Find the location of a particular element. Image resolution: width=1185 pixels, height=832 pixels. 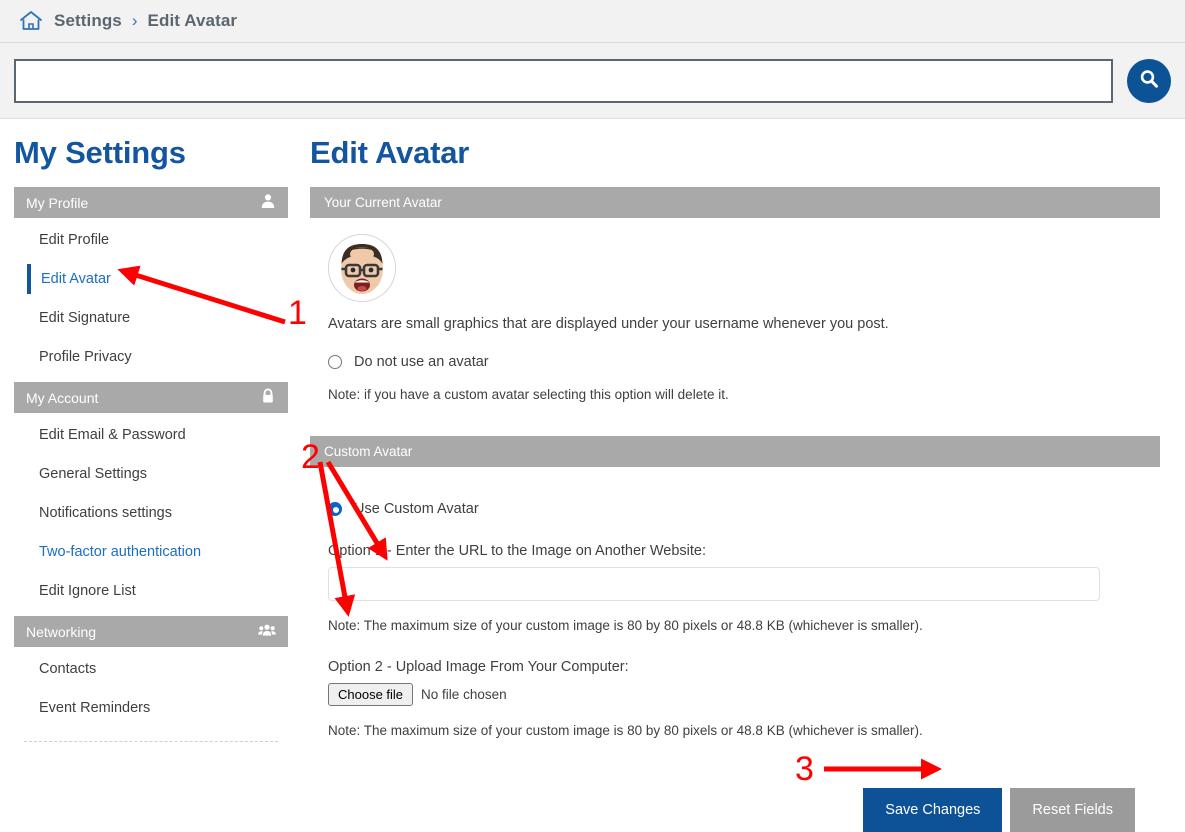

sidebar-group-networking: Networking is located at coordinates (151, 631).